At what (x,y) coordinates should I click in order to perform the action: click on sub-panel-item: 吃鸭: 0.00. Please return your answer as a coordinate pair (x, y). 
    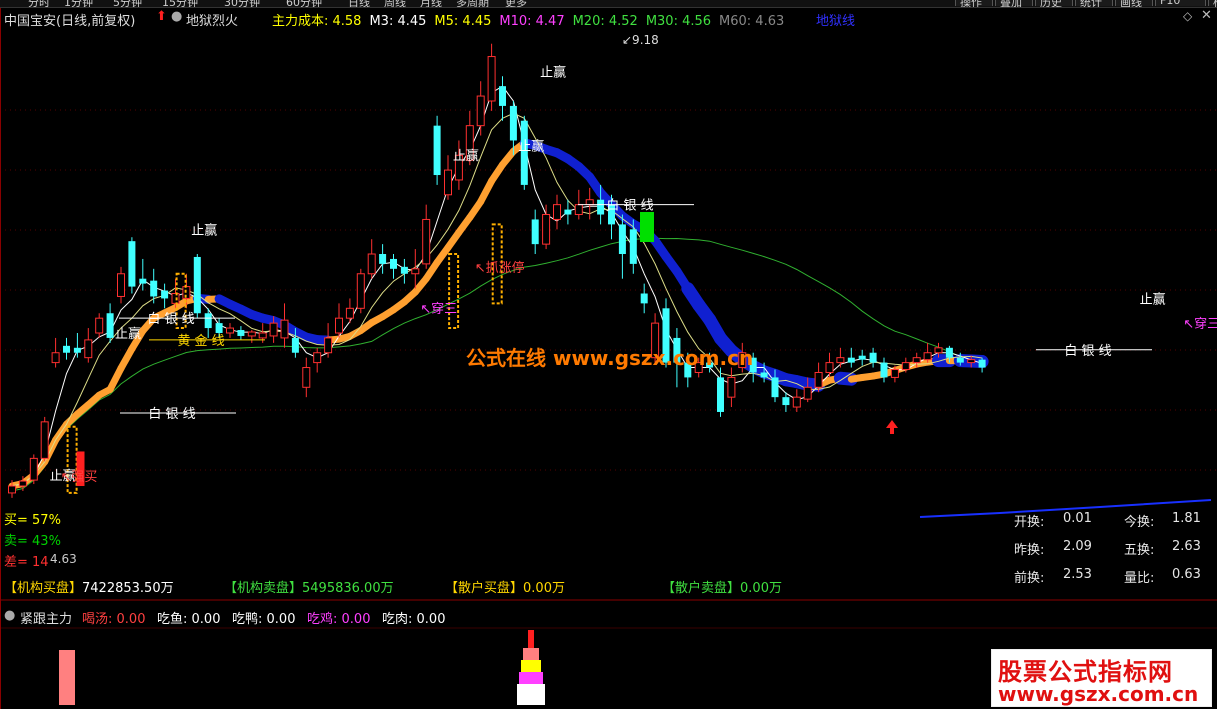
    Looking at the image, I should click on (263, 617).